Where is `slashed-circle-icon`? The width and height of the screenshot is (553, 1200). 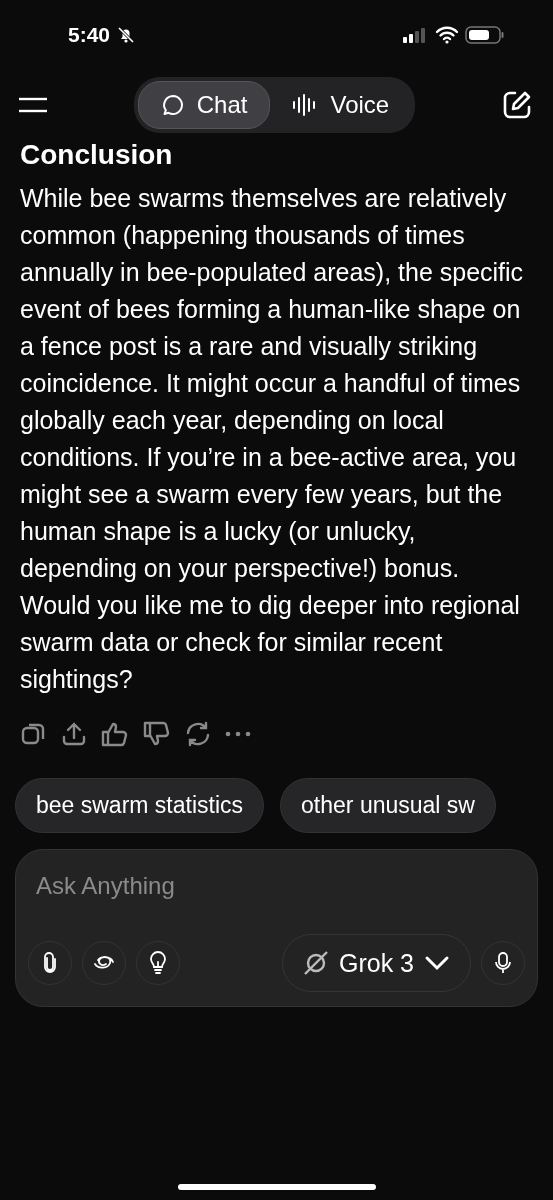 slashed-circle-icon is located at coordinates (315, 963).